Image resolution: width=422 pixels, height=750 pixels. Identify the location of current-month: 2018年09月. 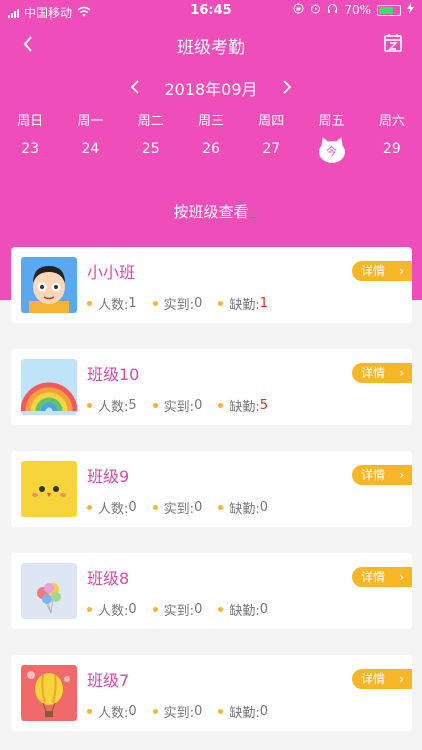
(211, 89).